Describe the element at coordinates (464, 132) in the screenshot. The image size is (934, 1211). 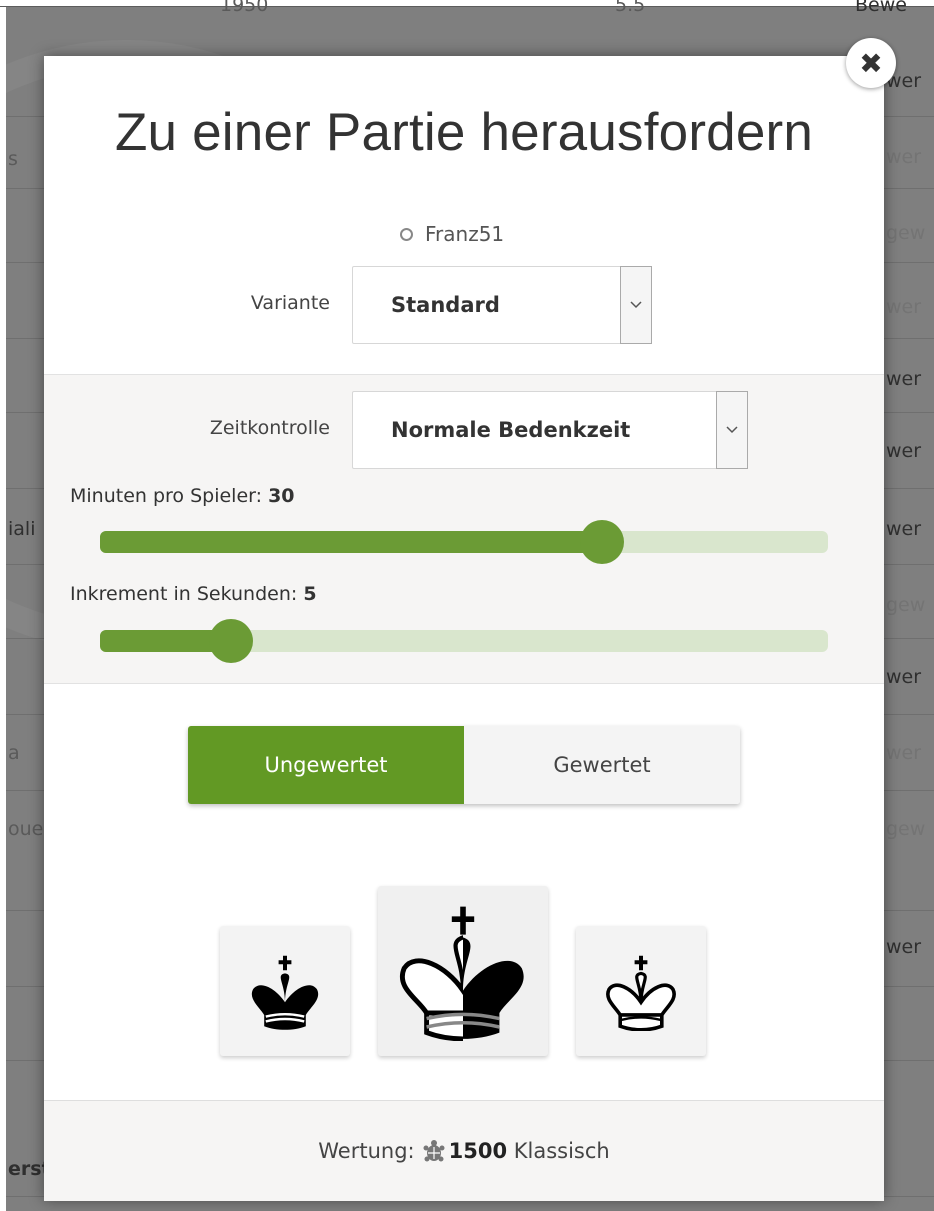
I see `dialog-title: Zu einer Partie herausfordern` at that location.